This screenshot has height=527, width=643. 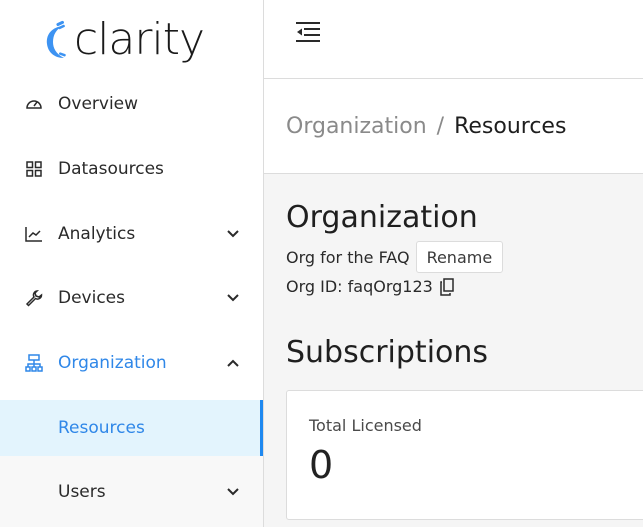 I want to click on clarity-logo-icon, so click(x=56, y=39).